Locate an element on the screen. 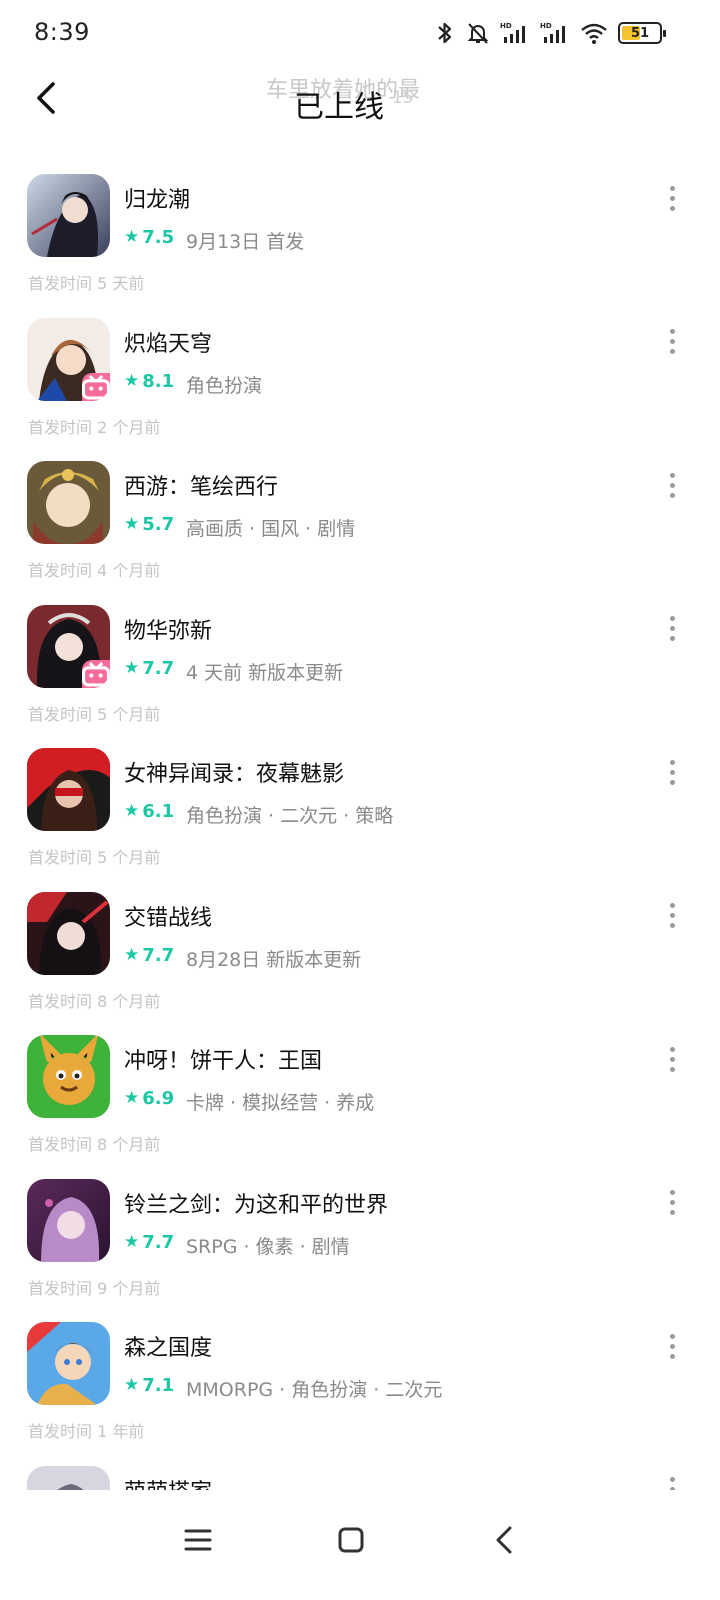 This screenshot has width=720, height=1600. game-meta: 8月28日 新版本更新 is located at coordinates (274, 959).